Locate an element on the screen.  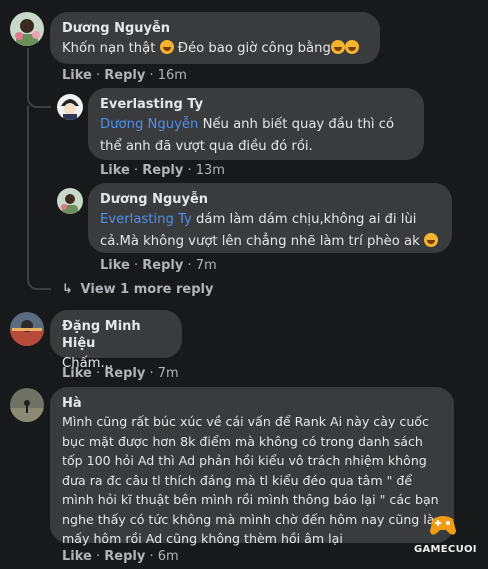
comment-actions: Like · Reply · 7m is located at coordinates (120, 373).